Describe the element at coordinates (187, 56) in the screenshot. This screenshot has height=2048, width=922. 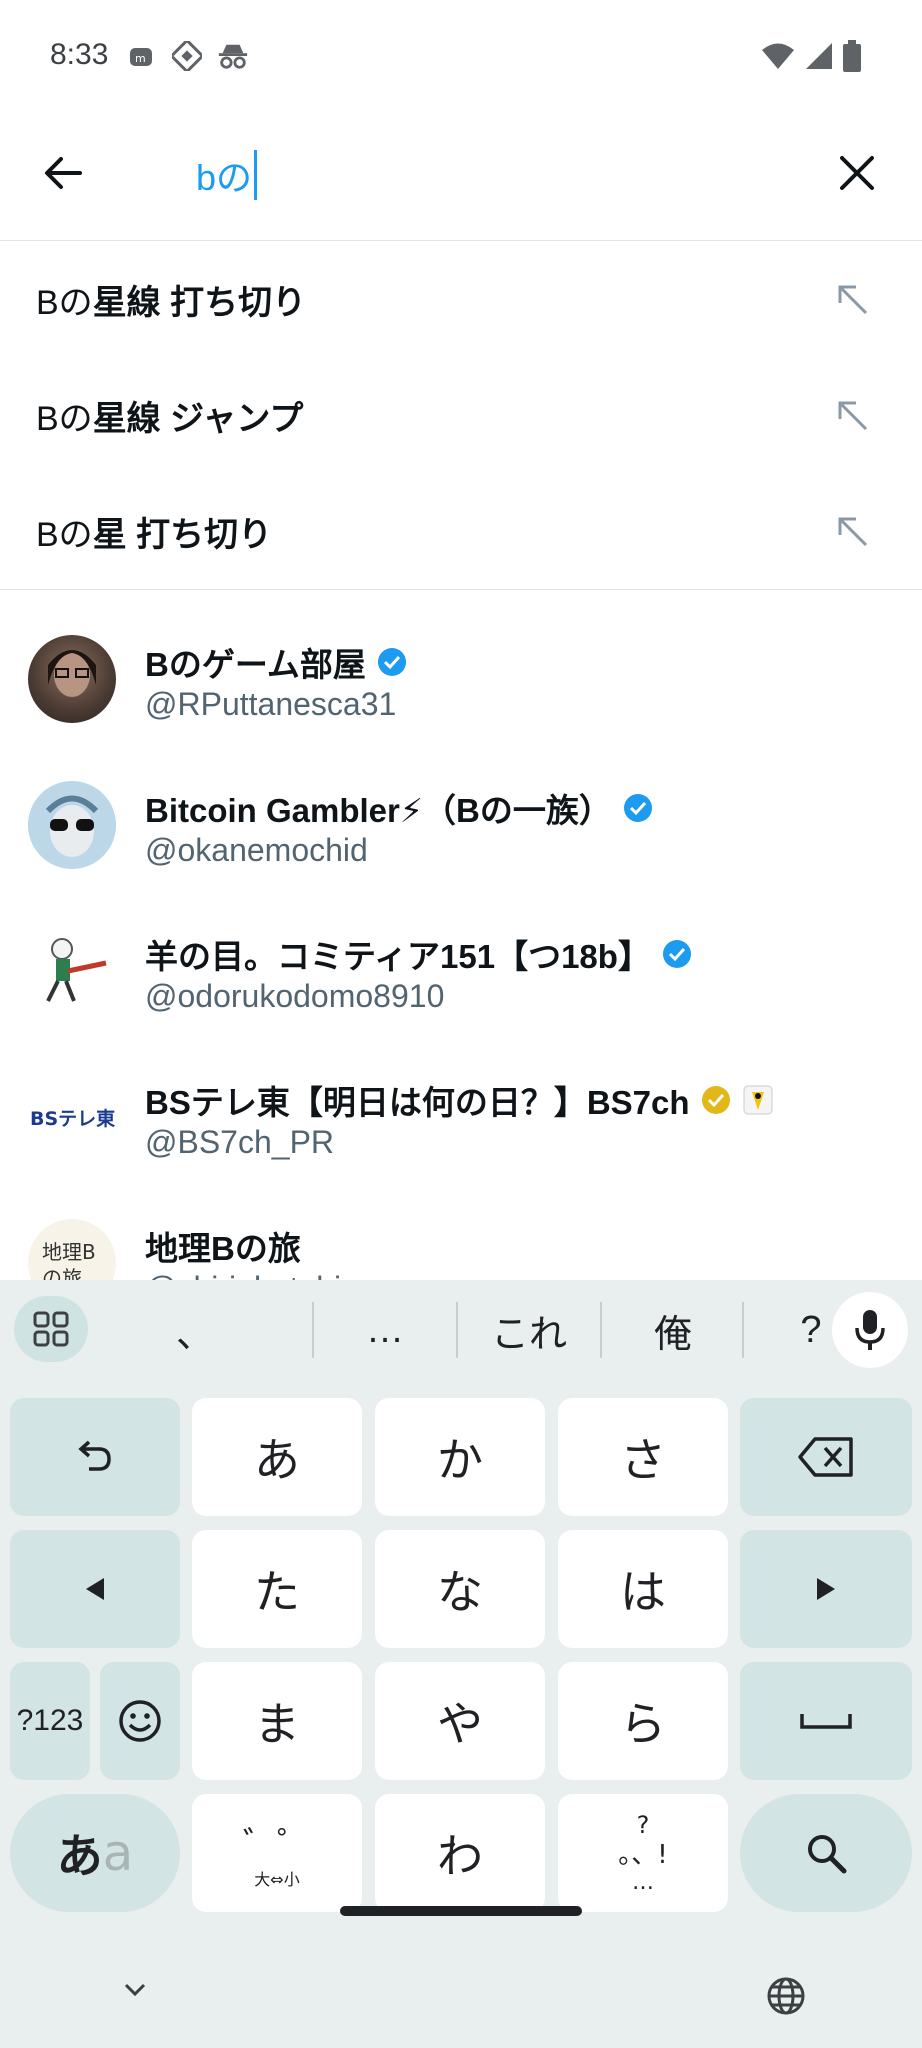
I see `status-notification-icons: m` at that location.